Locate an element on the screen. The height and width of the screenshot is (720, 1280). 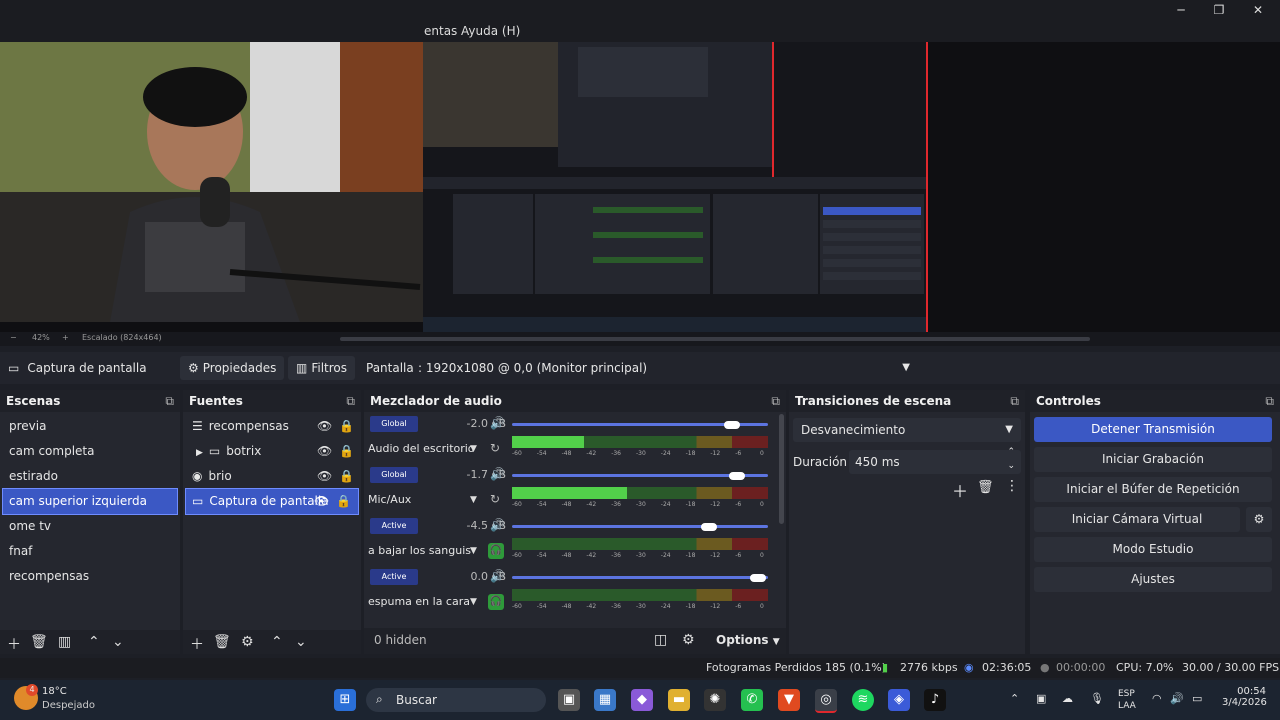
source-item-captura-de-pantalla: ▭ Captura de pantalla 👁 🔒 is located at coordinates (272, 501).